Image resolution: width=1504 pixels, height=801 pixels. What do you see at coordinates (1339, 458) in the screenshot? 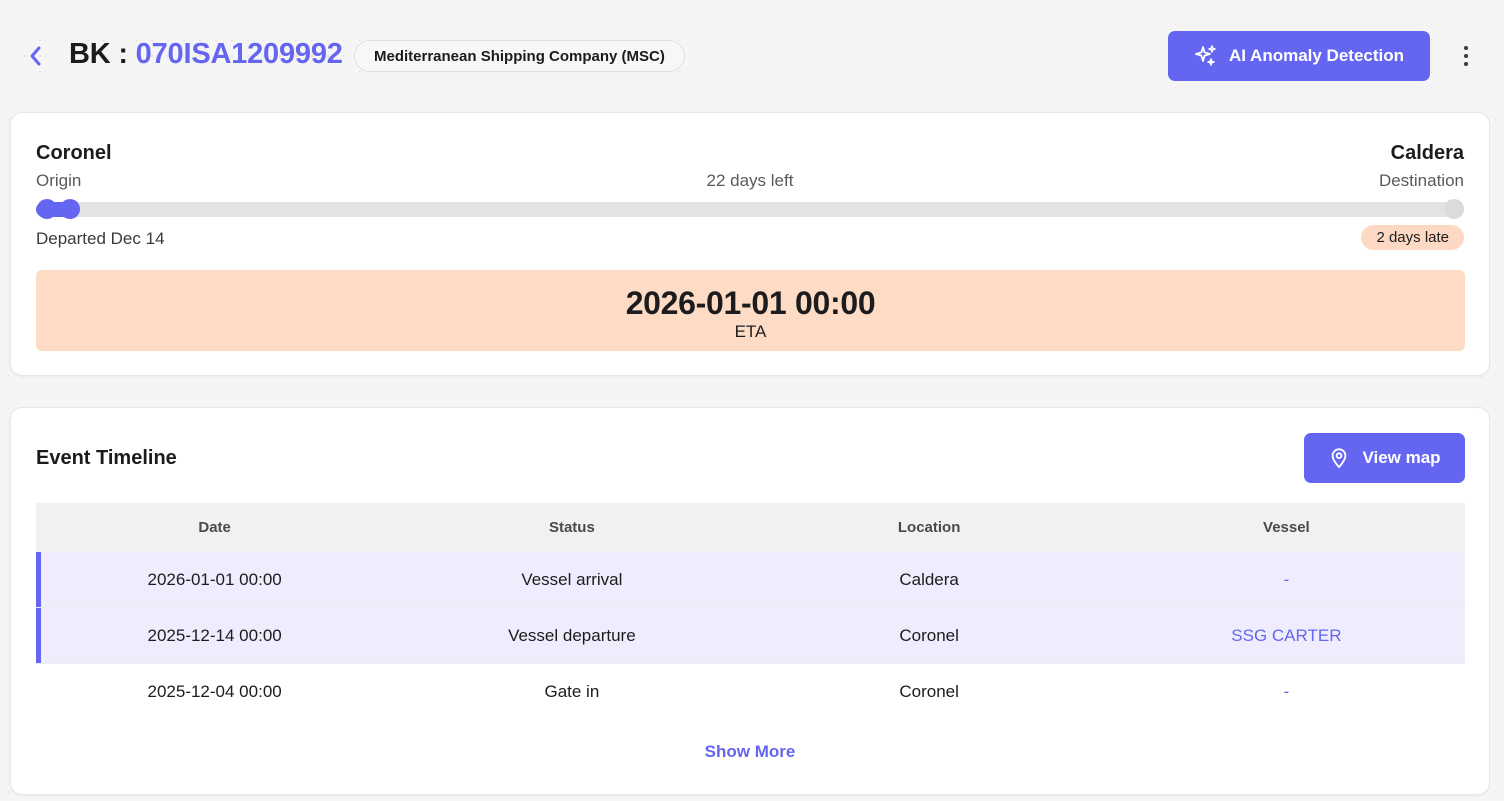
I see `map-pin-icon` at bounding box center [1339, 458].